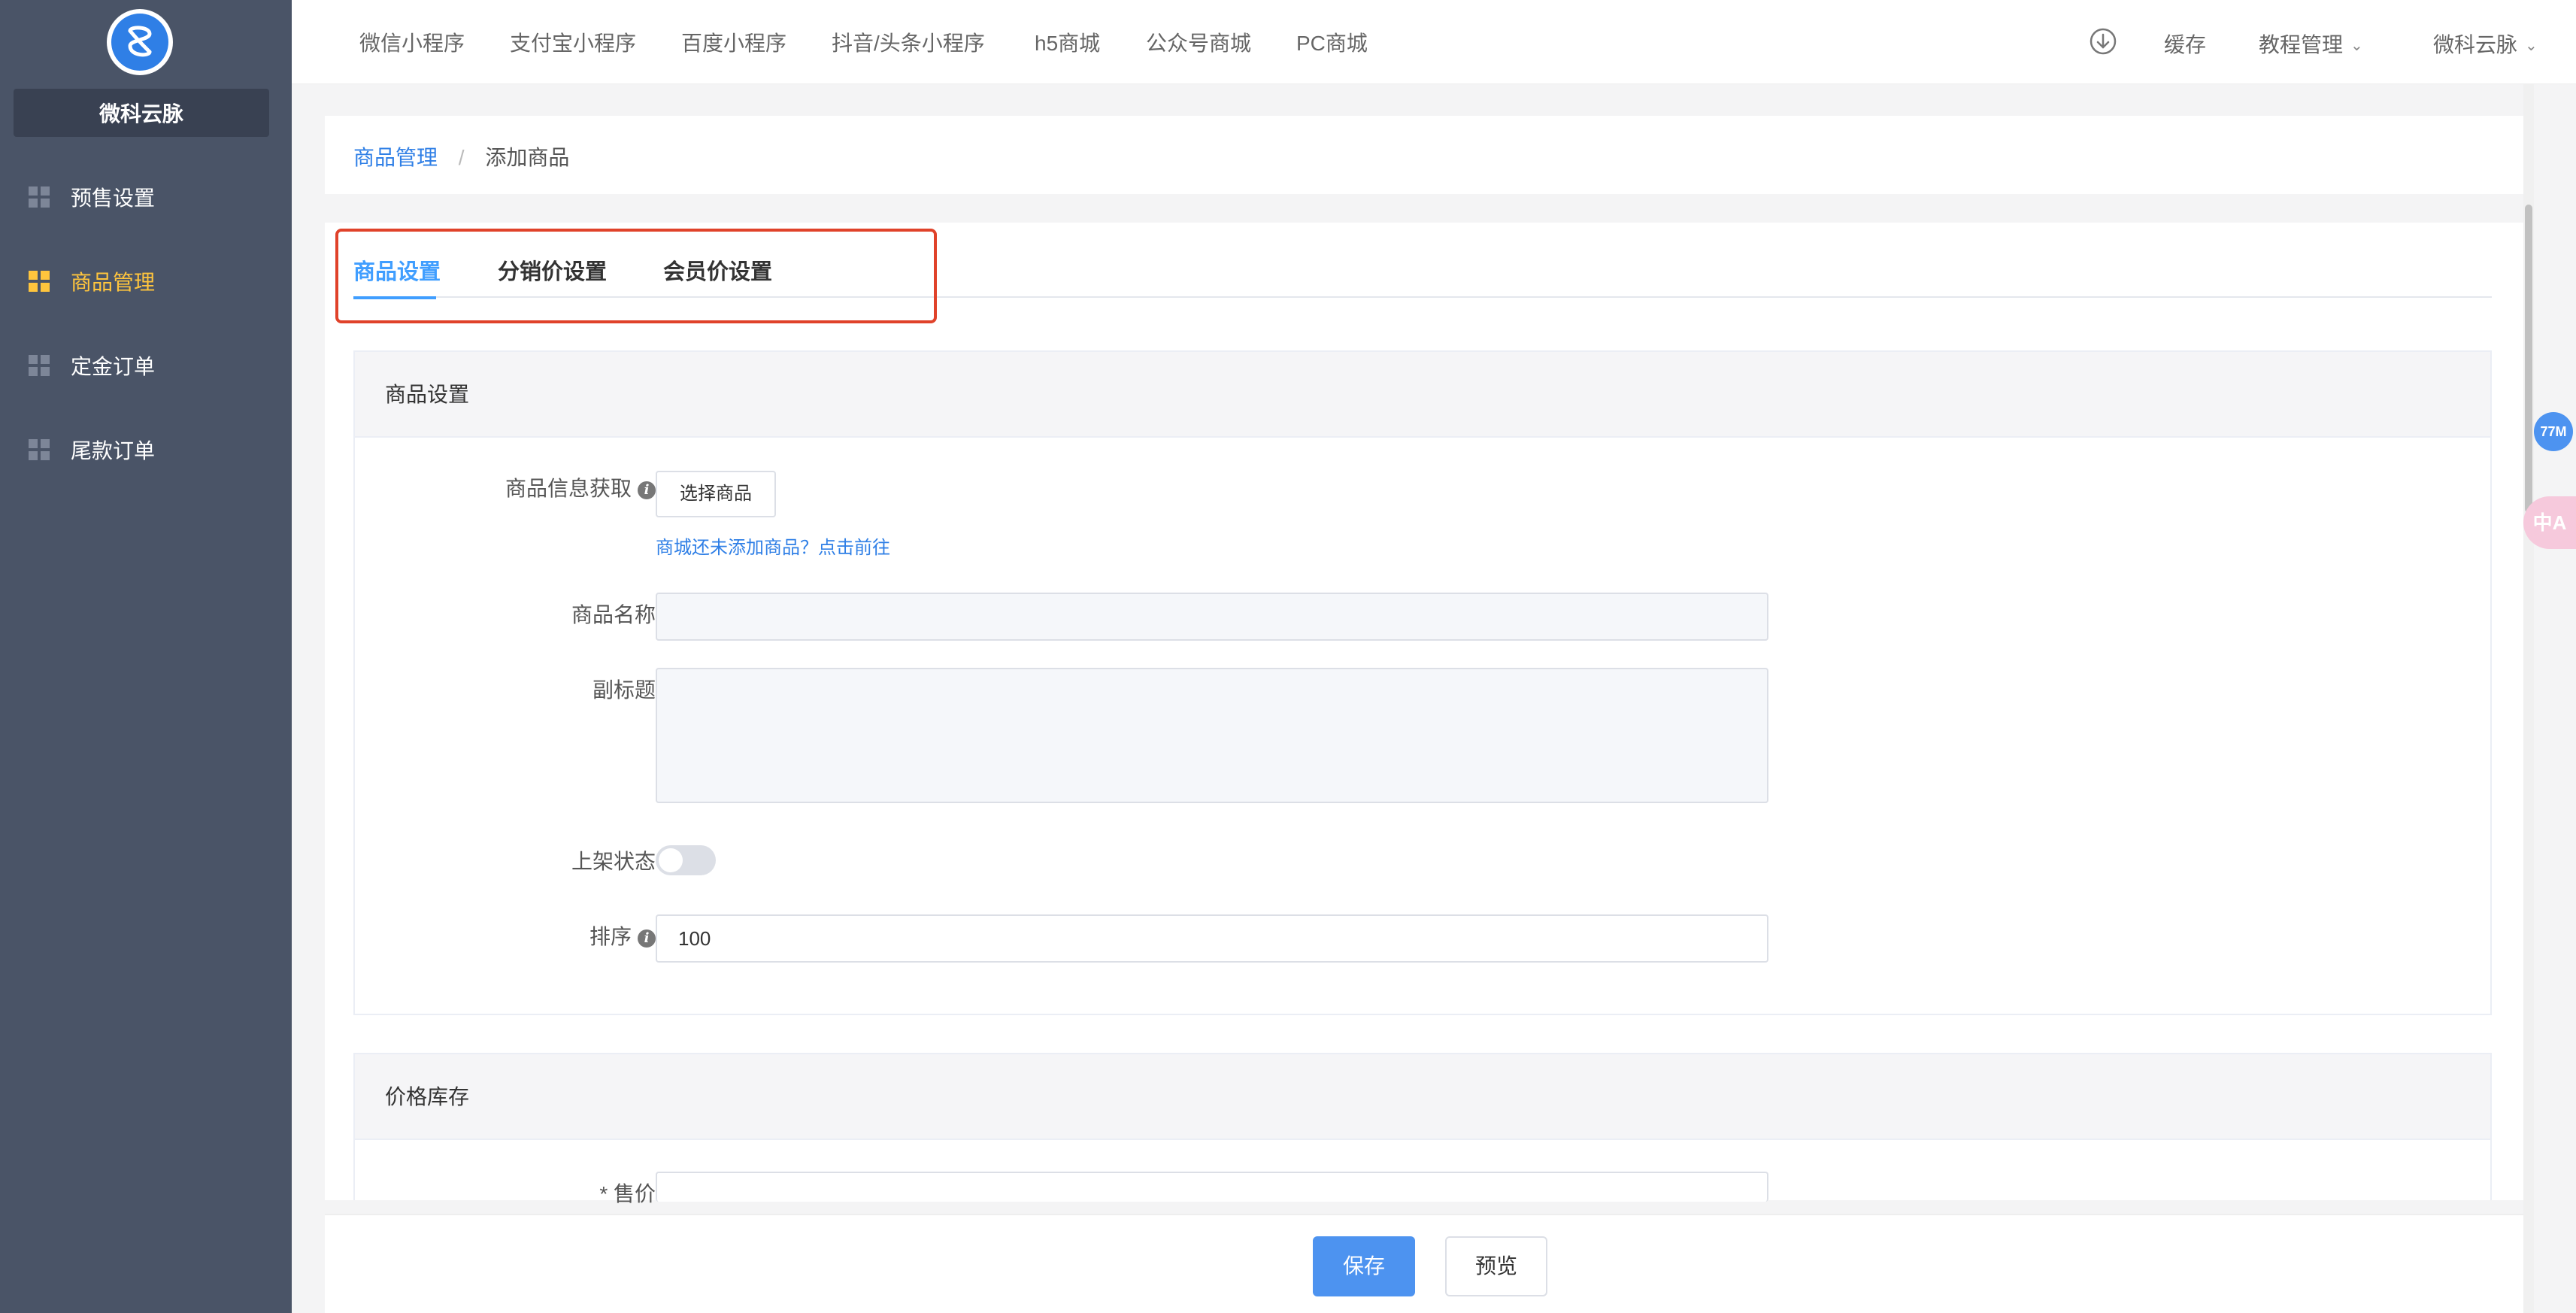 The image size is (2576, 1313). I want to click on memory-usage-badge: 77M, so click(2553, 431).